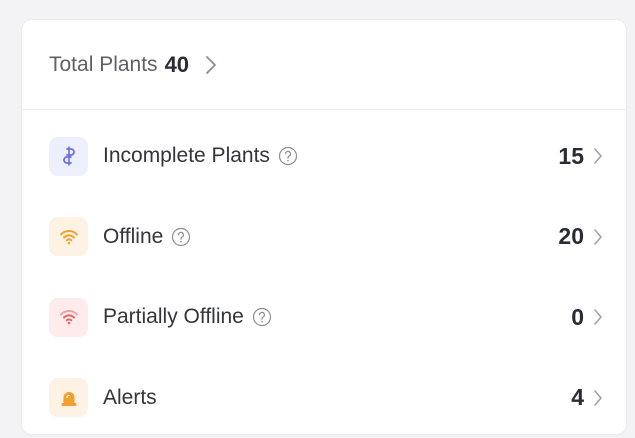  I want to click on total-plants-label: Total Plants, so click(103, 64).